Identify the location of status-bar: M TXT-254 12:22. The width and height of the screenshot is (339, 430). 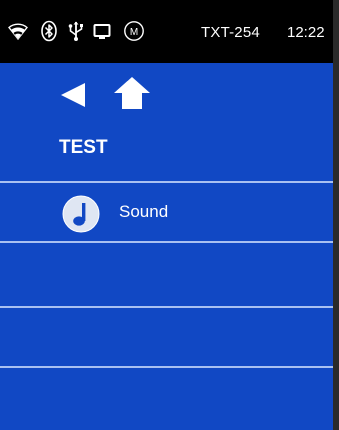
(166, 31).